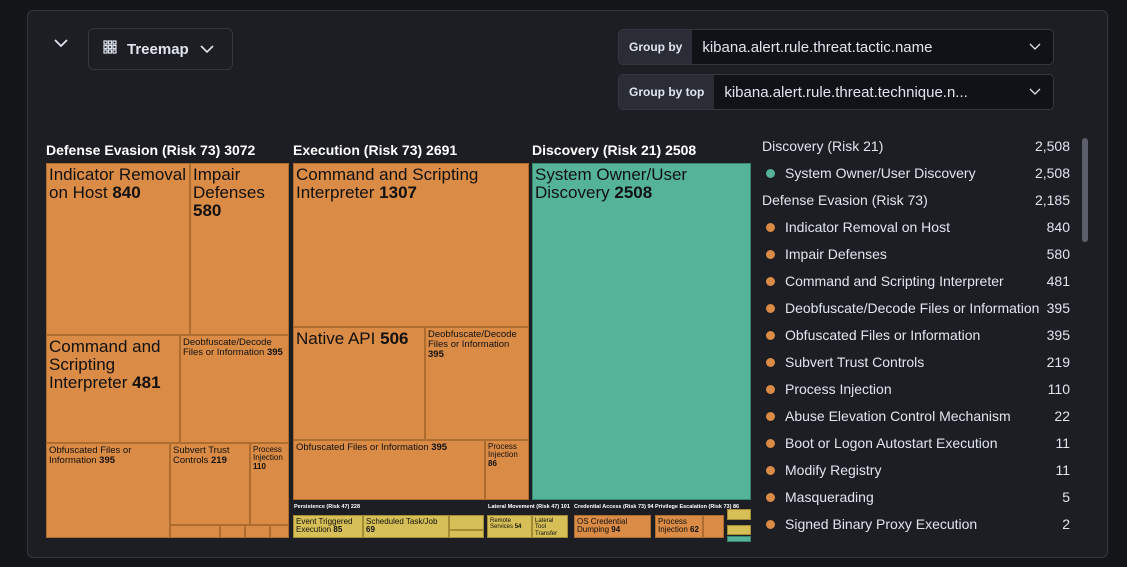 The width and height of the screenshot is (1127, 567). Describe the element at coordinates (693, 507) in the screenshot. I see `group-name: Privilege Escalation (Risk 73)` at that location.